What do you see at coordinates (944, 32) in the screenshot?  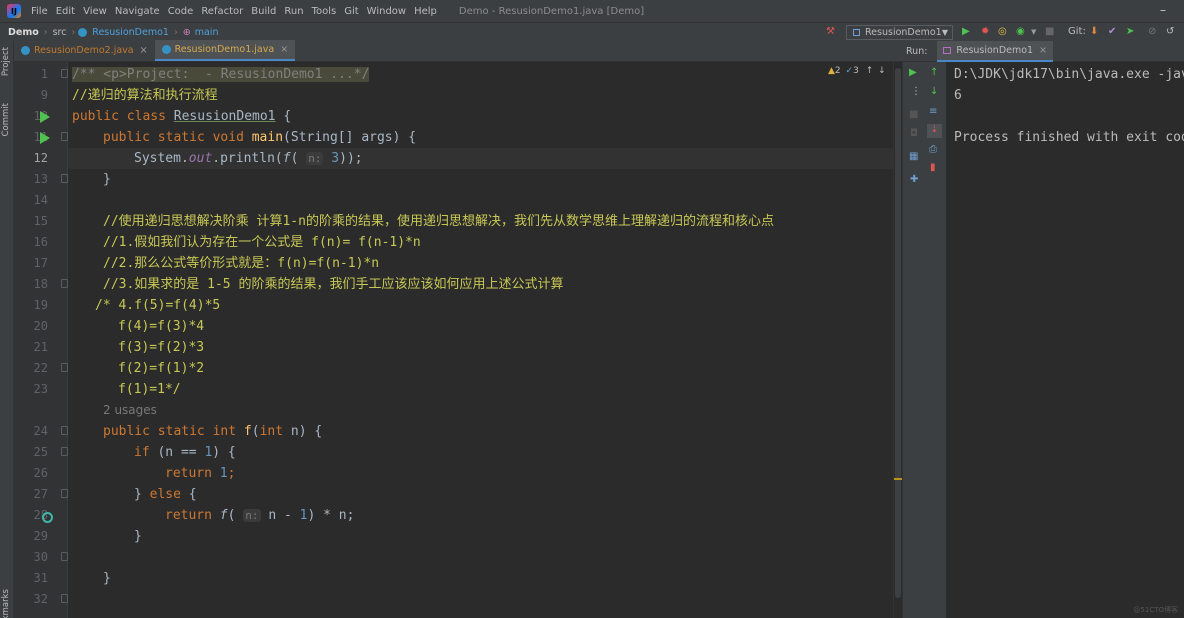 I see `chevron-down-icon: ▼` at bounding box center [944, 32].